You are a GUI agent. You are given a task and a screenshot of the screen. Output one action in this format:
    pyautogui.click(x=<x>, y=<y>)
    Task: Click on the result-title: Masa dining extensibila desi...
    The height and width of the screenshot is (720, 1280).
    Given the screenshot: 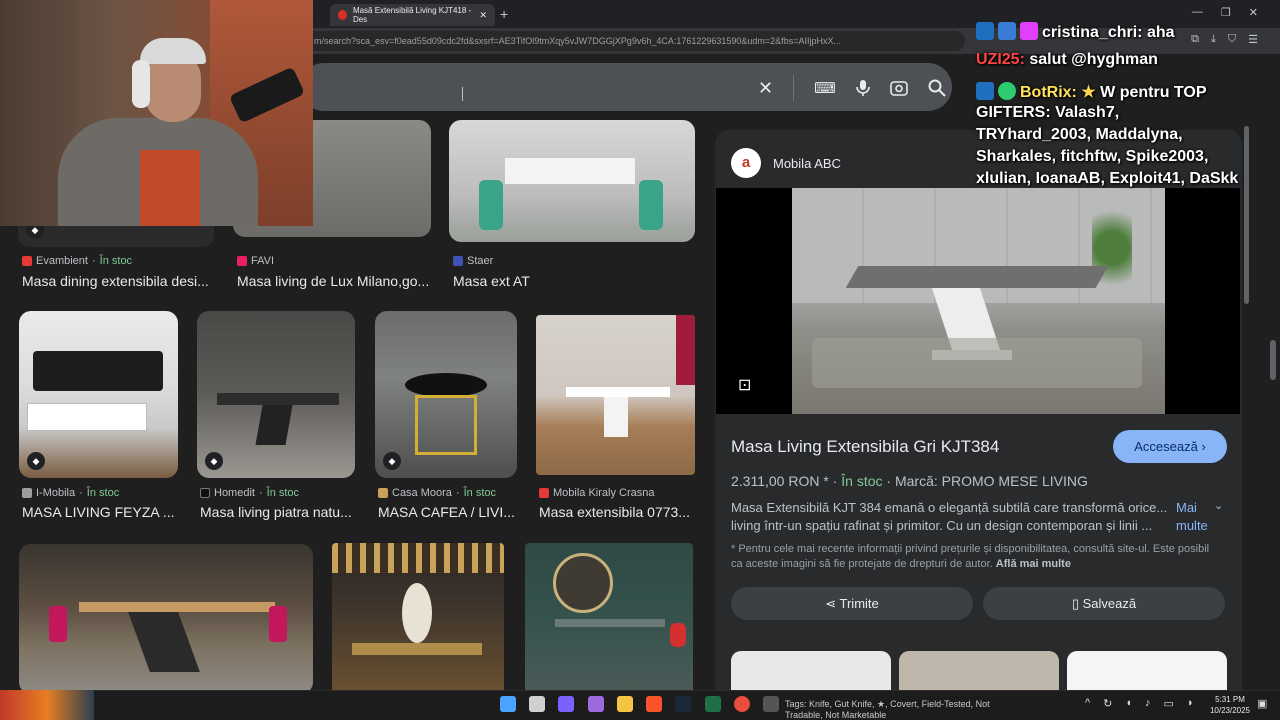 What is the action you would take?
    pyautogui.click(x=117, y=281)
    